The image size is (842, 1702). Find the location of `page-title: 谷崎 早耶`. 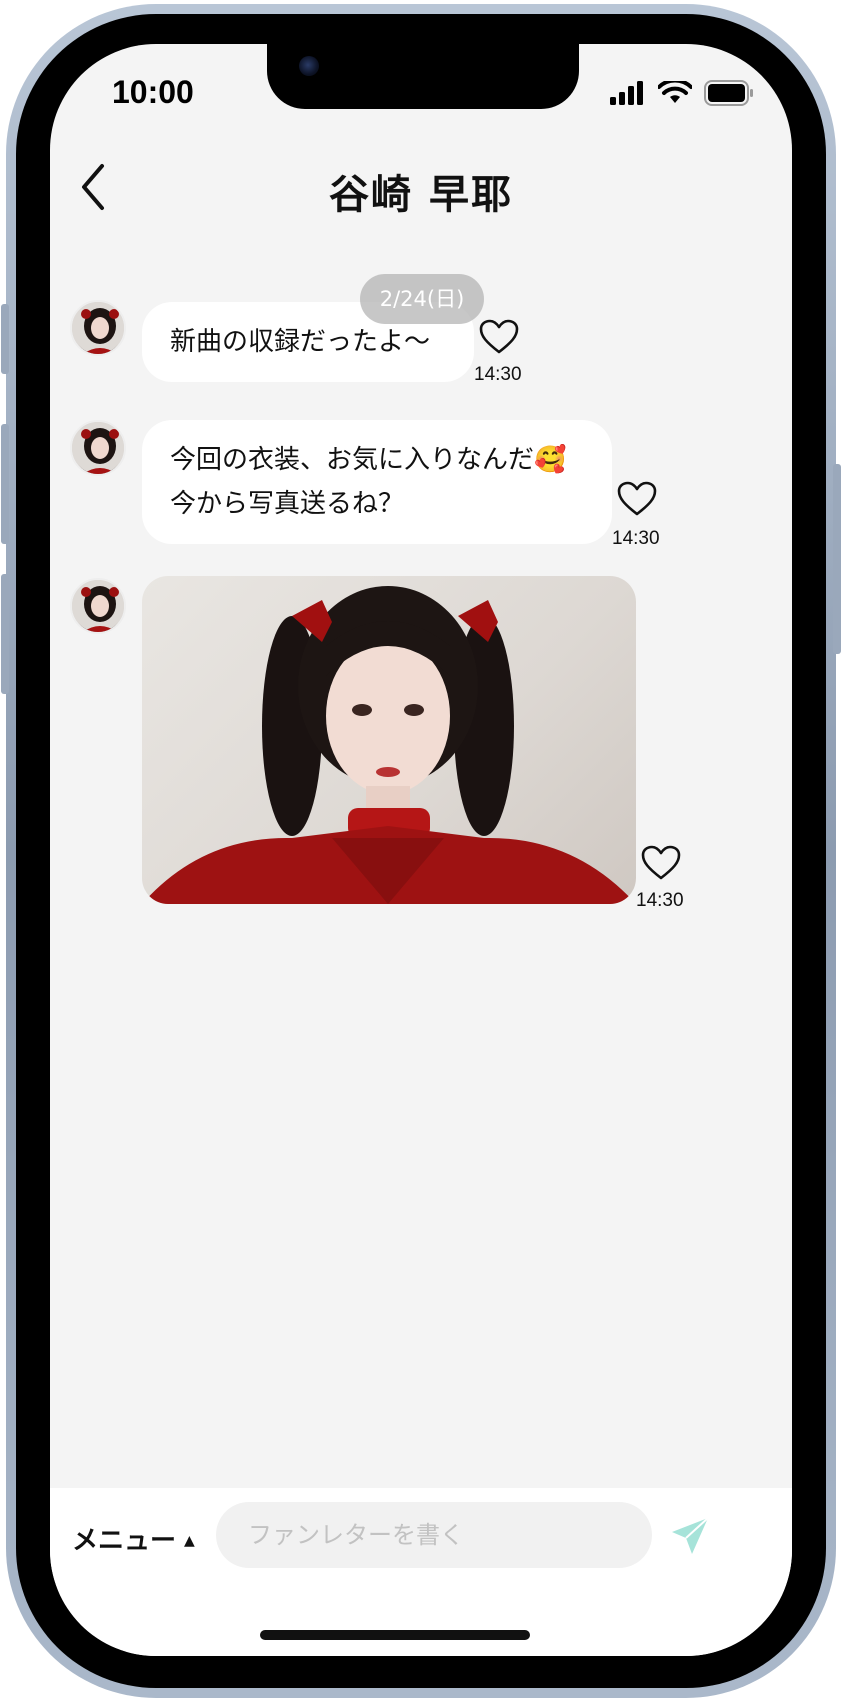

page-title: 谷崎 早耶 is located at coordinates (421, 195).